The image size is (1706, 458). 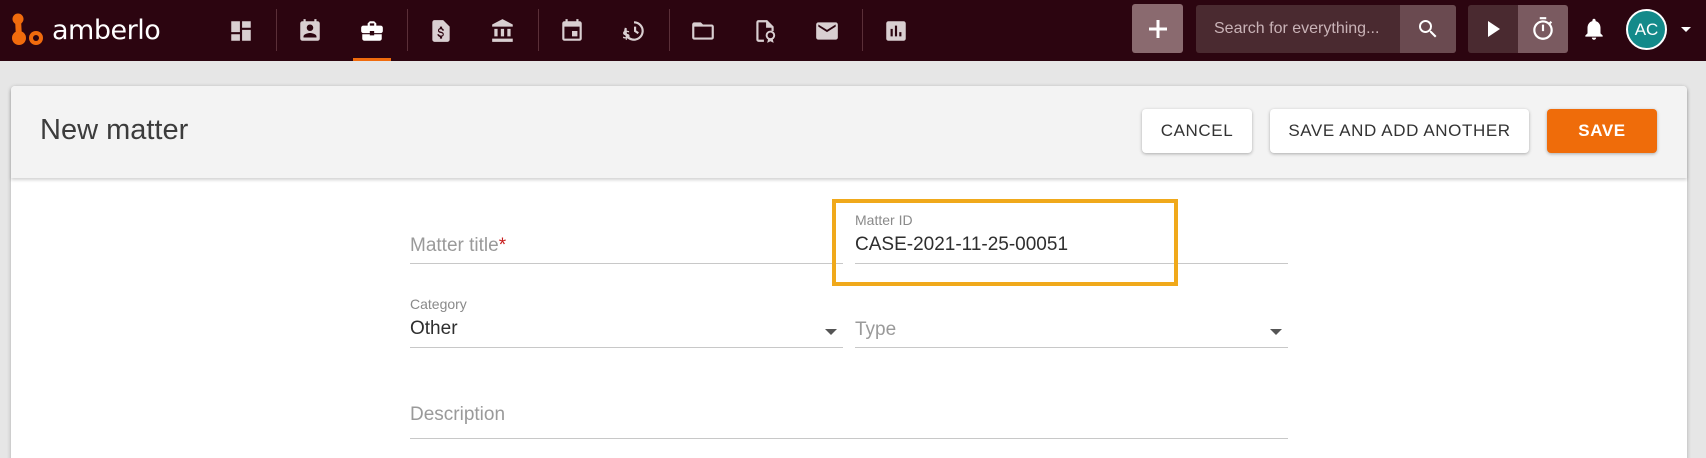 I want to click on invoice-dollar-icon, so click(x=441, y=30).